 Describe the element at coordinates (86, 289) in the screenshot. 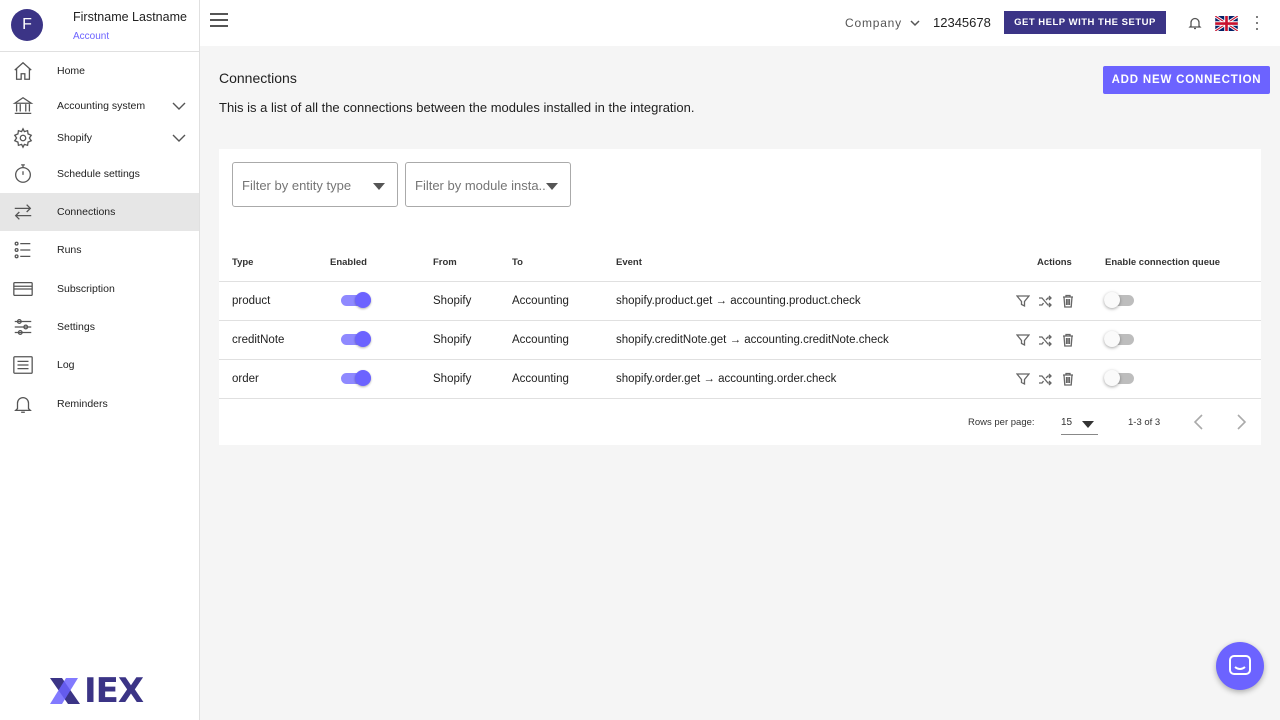

I see `sidebar-item-label: Subscription` at that location.